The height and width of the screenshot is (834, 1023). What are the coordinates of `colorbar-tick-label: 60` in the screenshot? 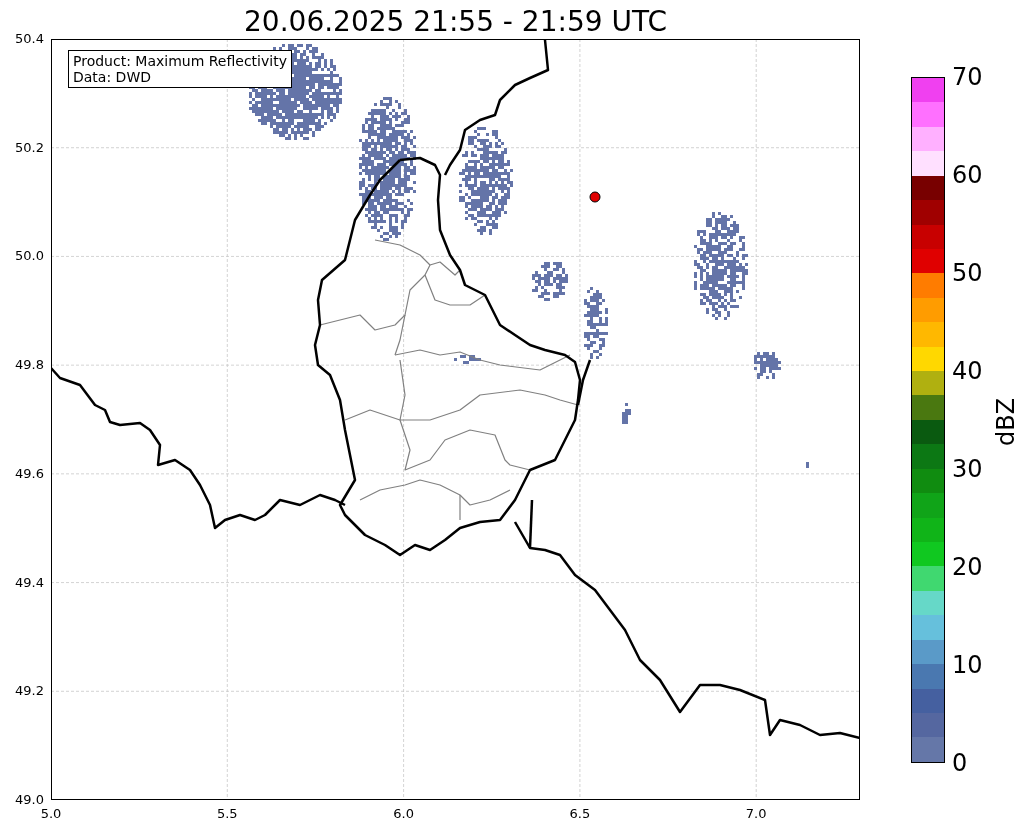 It's located at (967, 175).